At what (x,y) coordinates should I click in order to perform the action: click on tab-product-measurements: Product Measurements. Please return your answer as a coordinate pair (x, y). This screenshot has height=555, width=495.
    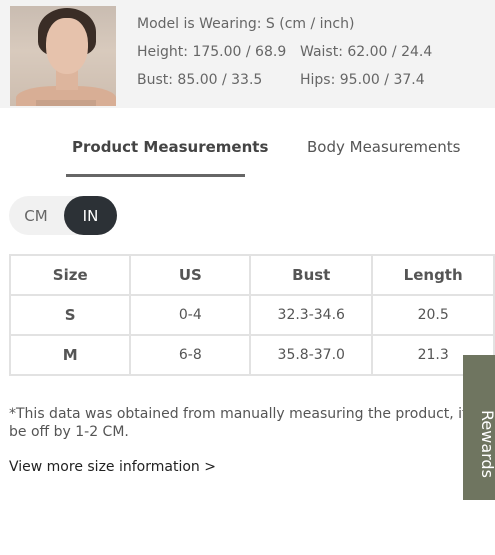
    Looking at the image, I should click on (170, 147).